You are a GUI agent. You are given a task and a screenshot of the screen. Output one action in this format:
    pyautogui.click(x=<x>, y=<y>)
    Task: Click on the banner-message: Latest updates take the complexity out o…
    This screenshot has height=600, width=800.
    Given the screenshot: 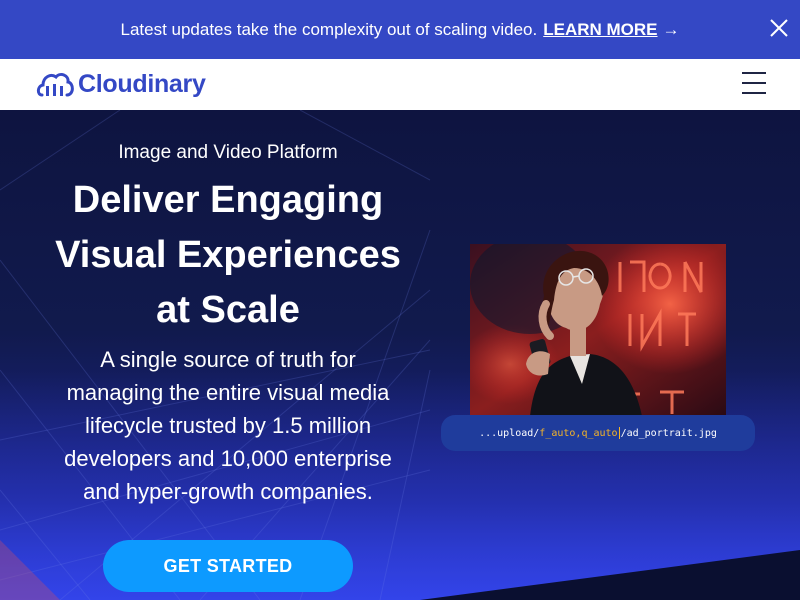 What is the action you would take?
    pyautogui.click(x=329, y=29)
    